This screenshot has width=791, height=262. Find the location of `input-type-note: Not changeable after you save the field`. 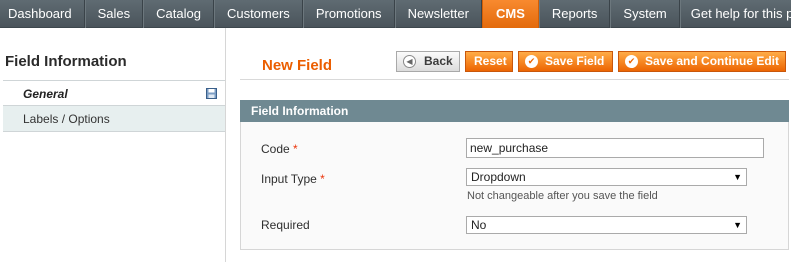

input-type-note: Not changeable after you save the field is located at coordinates (562, 196).